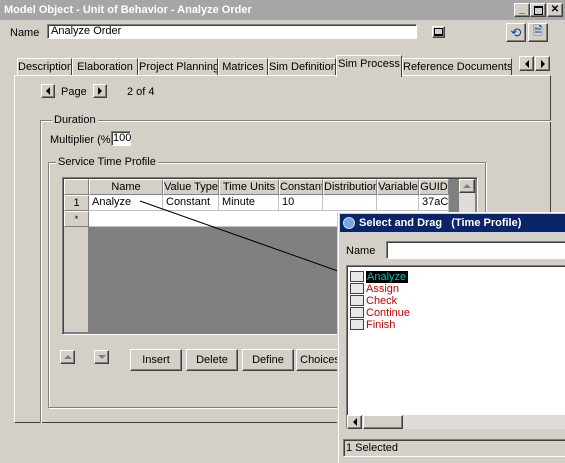 The width and height of the screenshot is (565, 463). I want to click on page-label: Page, so click(74, 92).